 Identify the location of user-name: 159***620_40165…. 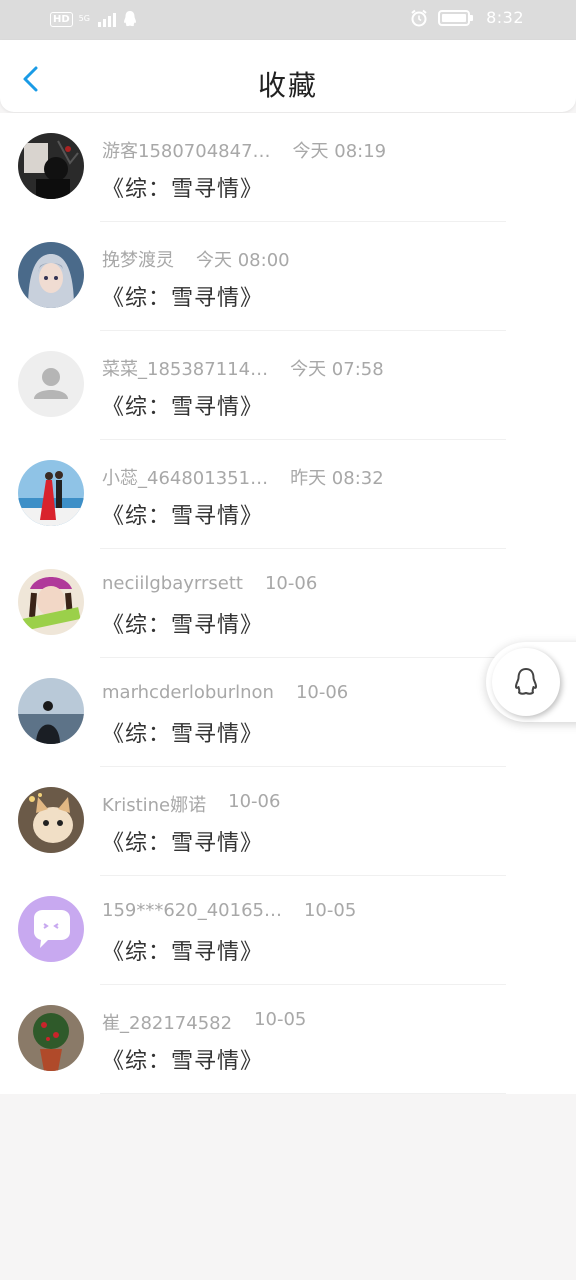
(192, 910).